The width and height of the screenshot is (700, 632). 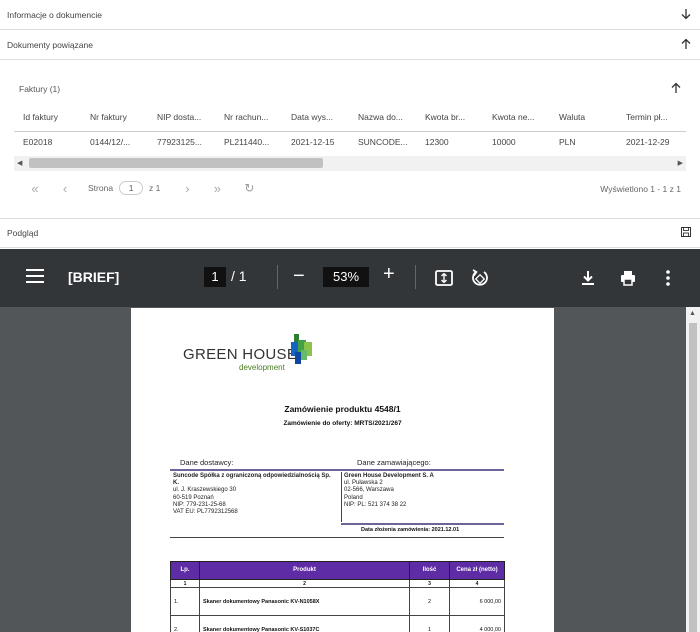 I want to click on fit-page-icon, so click(x=444, y=278).